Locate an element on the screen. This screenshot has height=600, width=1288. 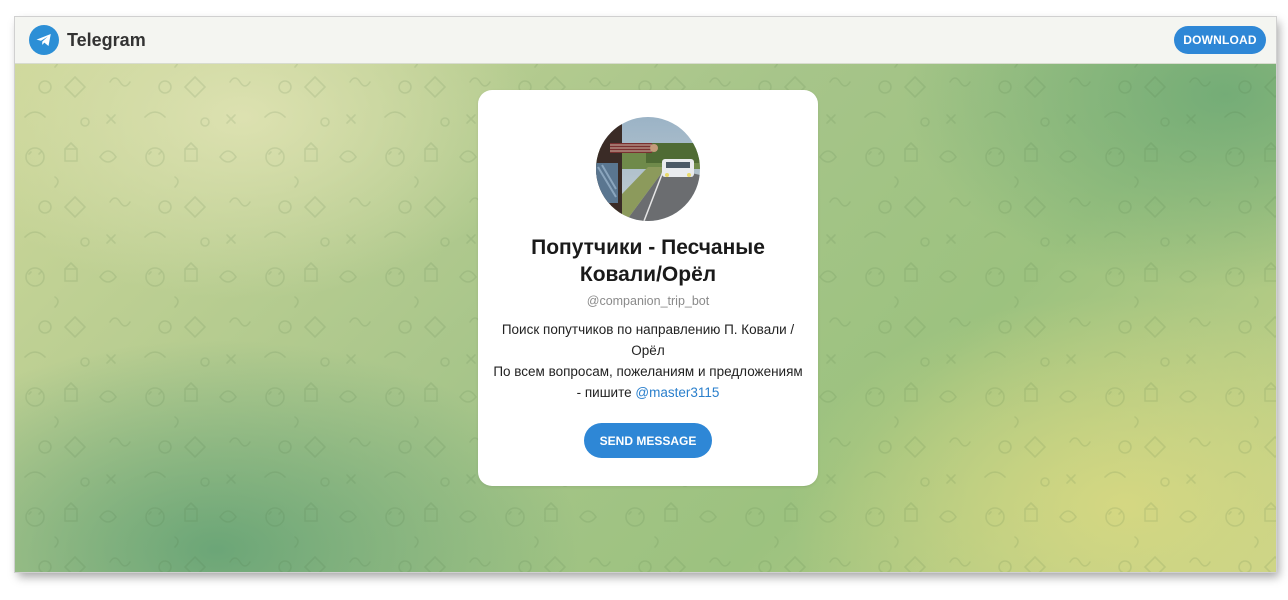
download-button: DOWNLOAD is located at coordinates (1220, 40).